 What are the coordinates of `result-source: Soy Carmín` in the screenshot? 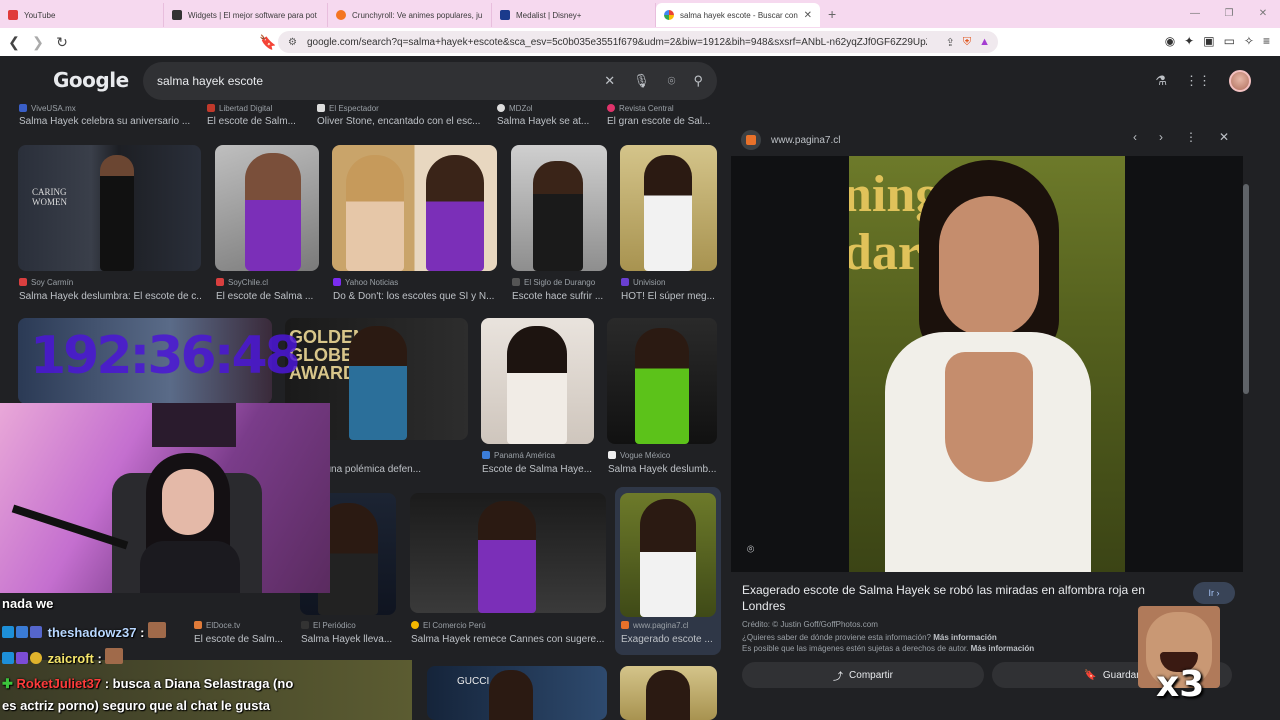 It's located at (52, 282).